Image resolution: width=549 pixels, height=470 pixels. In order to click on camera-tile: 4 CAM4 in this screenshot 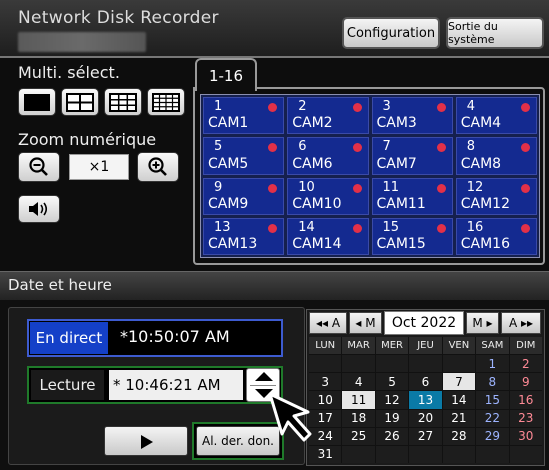, I will do `click(496, 116)`.